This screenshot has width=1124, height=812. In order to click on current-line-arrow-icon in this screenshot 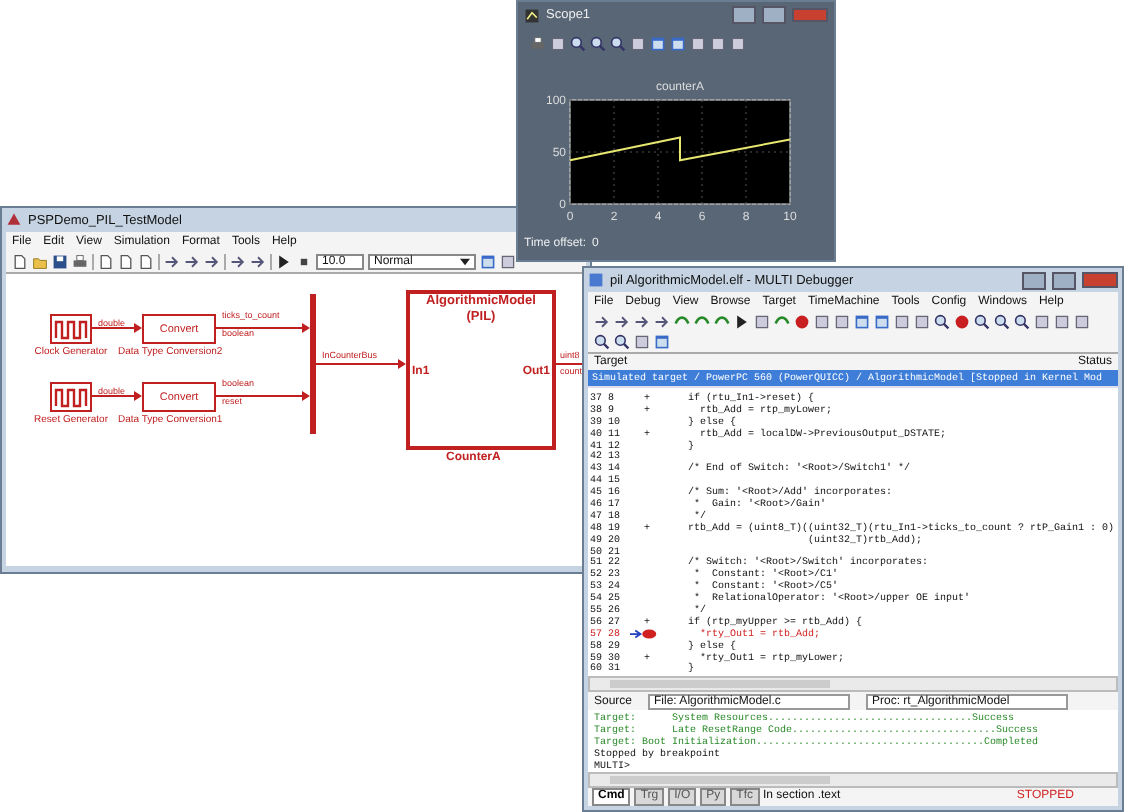, I will do `click(644, 633)`.